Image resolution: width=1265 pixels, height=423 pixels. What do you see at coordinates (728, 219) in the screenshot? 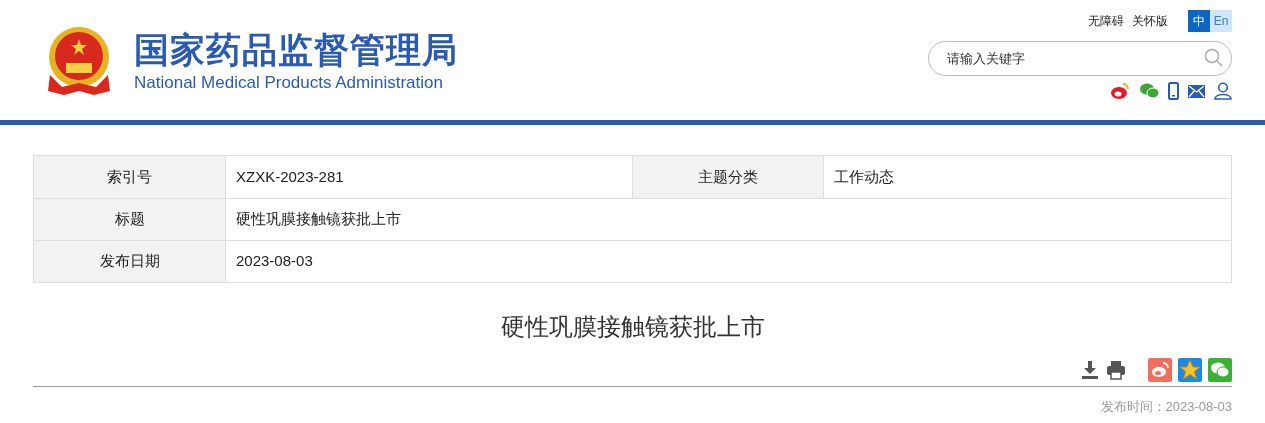
I see `value-cell: 硬性巩膜接触镜获批上市` at bounding box center [728, 219].